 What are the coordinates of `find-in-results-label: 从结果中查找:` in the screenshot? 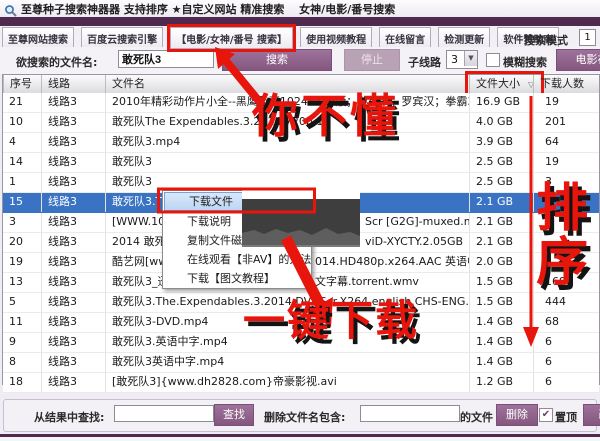 It's located at (69, 417).